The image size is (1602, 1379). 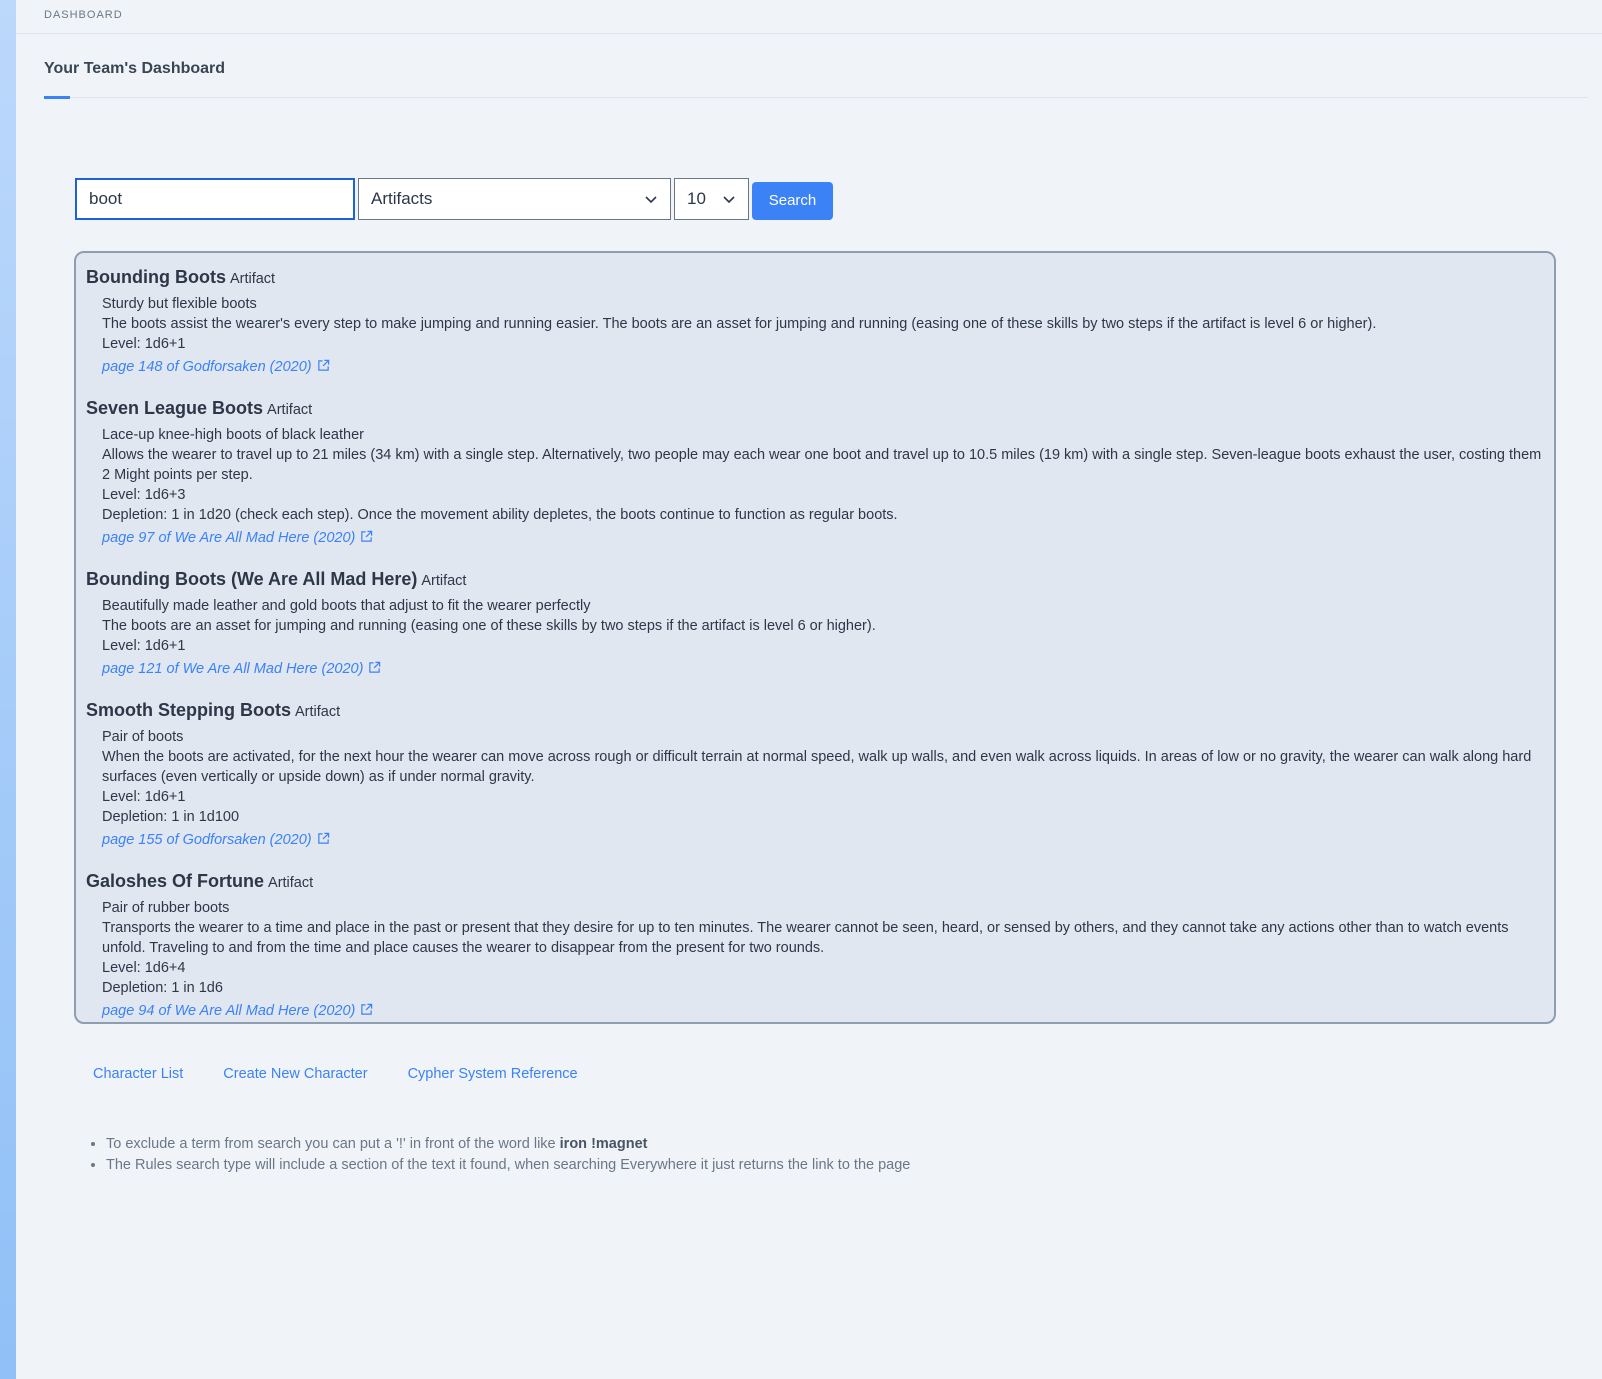 I want to click on result-detail: Level: 1d6+3, so click(x=144, y=495).